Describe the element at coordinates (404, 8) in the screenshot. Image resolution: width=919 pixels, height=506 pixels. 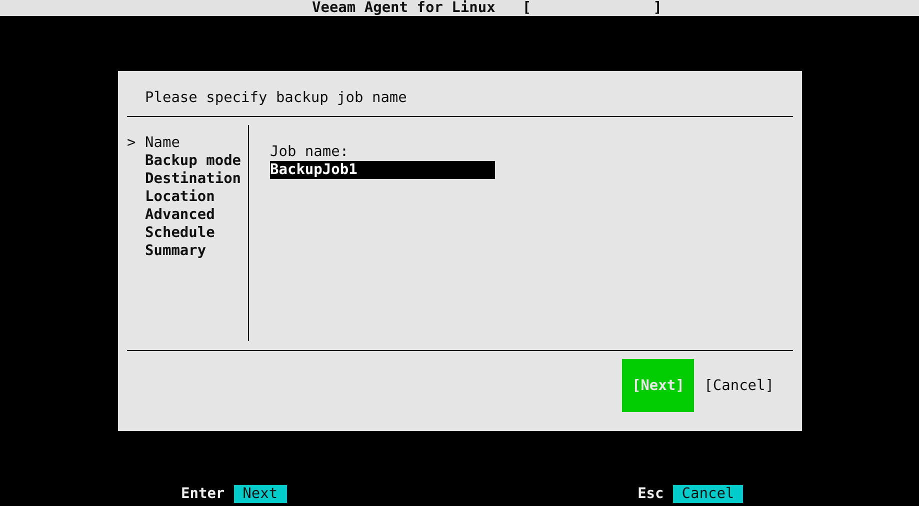
I see `app-title: Veeam Agent for Linux` at that location.